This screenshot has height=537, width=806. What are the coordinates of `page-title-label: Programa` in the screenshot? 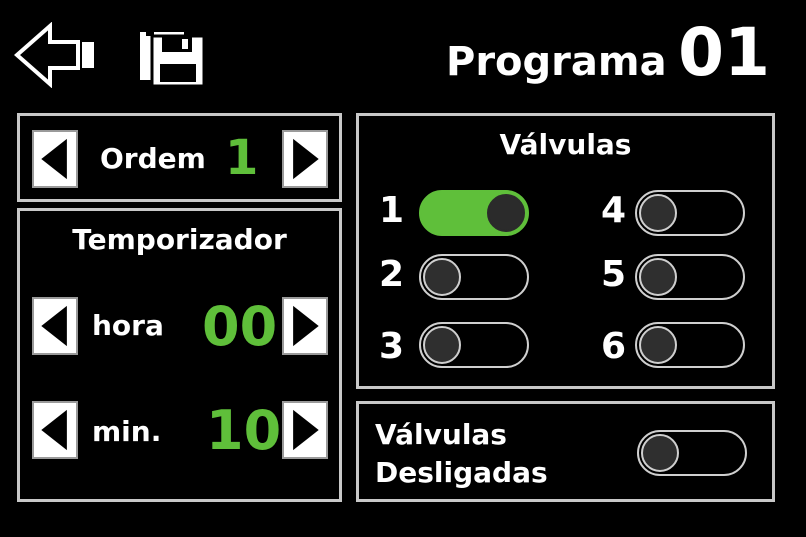 It's located at (556, 62).